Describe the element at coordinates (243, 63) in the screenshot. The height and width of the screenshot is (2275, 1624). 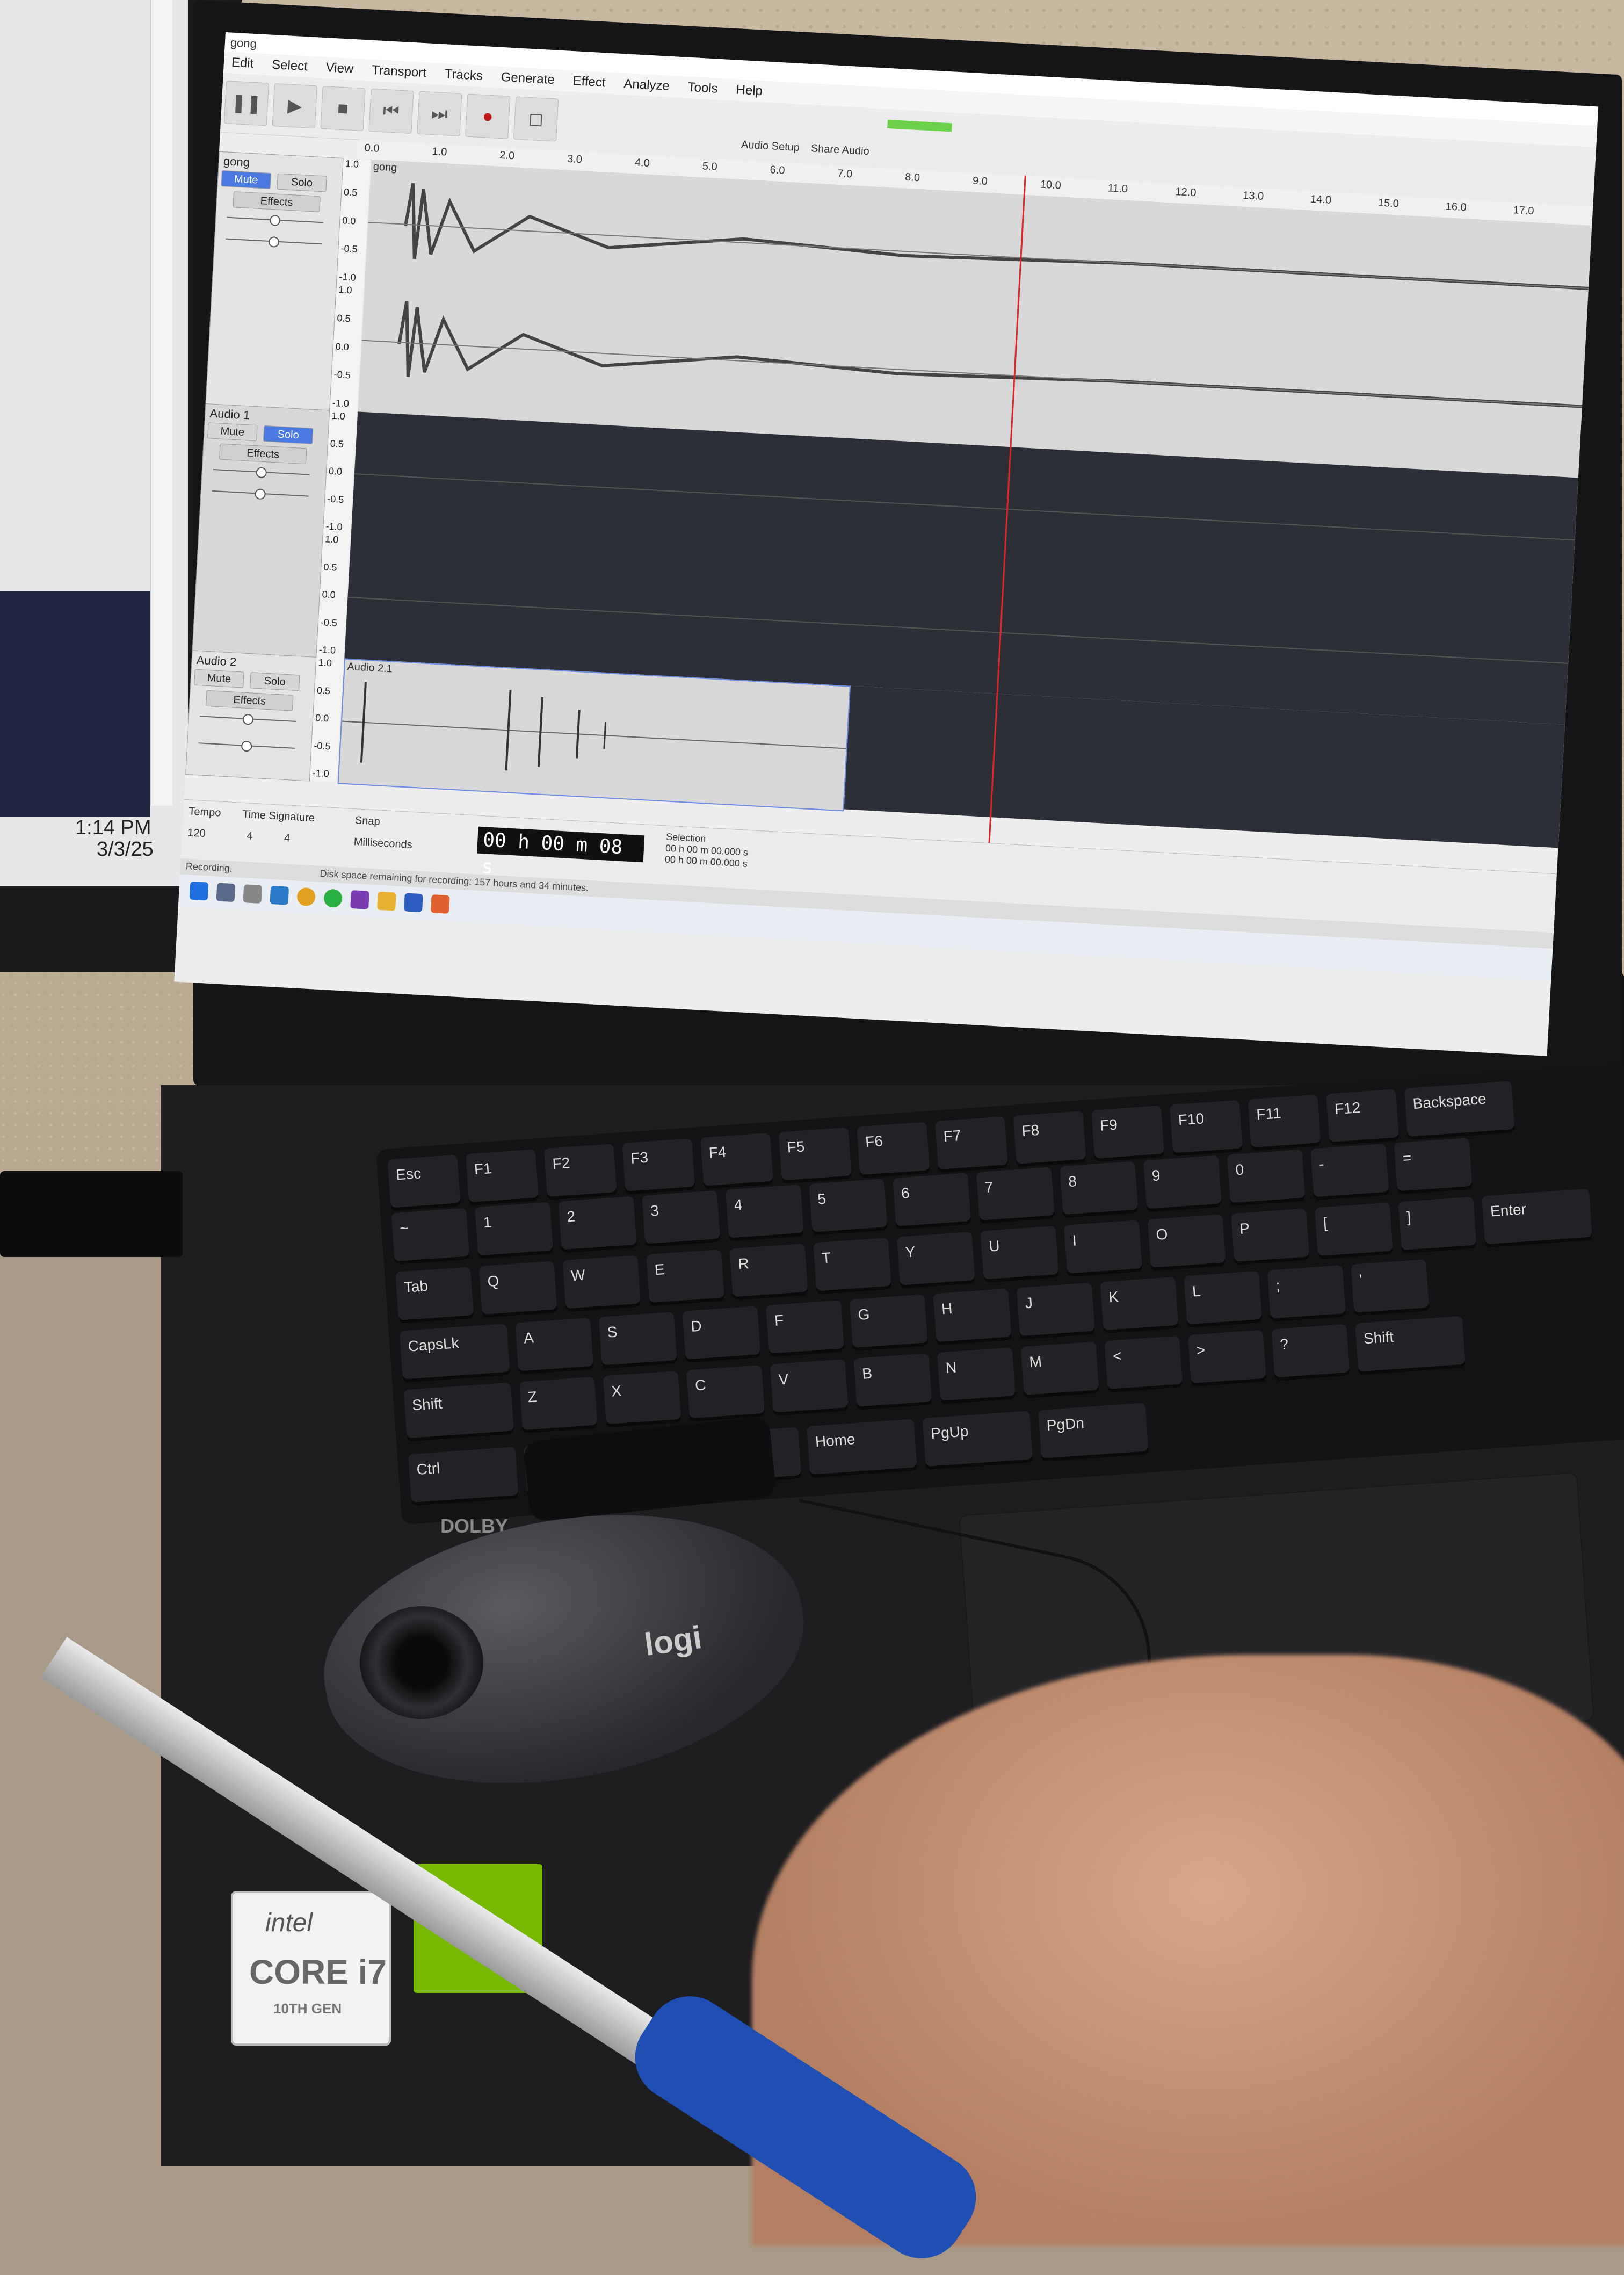
I see `menu-item-edit: Edit` at that location.